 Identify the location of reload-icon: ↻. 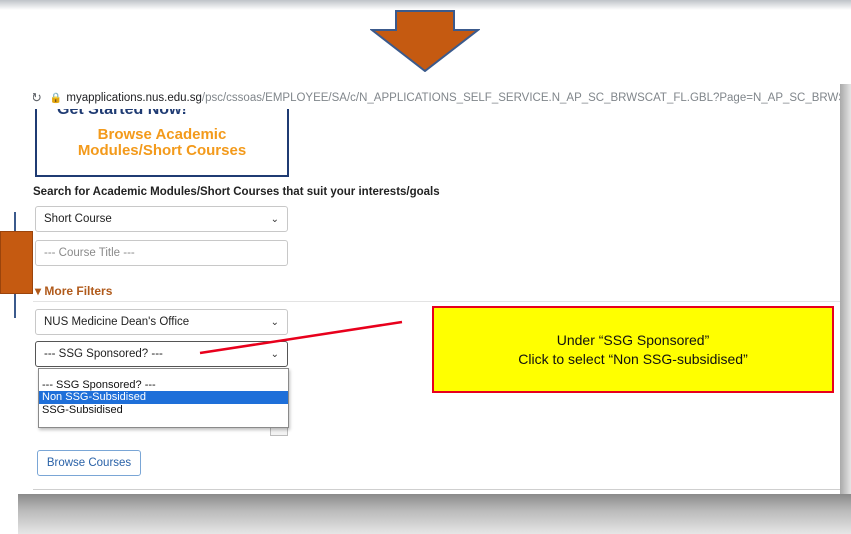
(37, 98).